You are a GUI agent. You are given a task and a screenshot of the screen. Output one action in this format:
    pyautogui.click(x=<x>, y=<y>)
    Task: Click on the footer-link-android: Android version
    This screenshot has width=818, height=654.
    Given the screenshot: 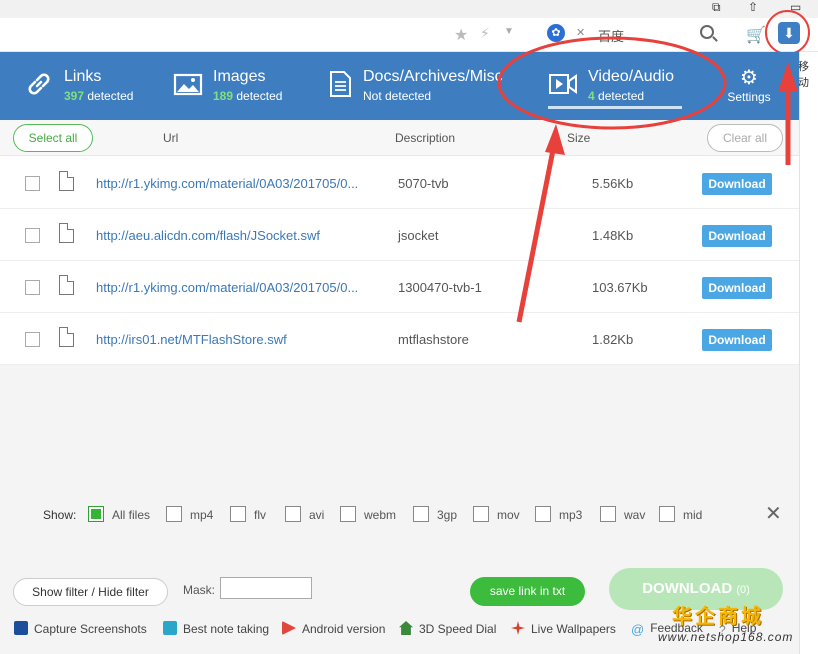 What is the action you would take?
    pyautogui.click(x=333, y=628)
    